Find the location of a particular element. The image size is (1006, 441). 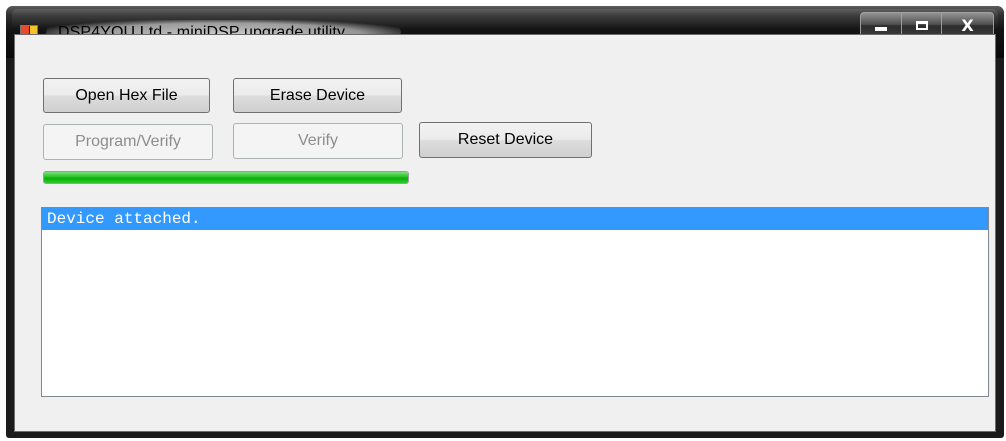

open-hex-file-button: Open Hex File is located at coordinates (126, 95).